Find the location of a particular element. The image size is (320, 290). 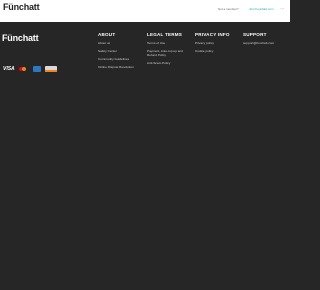

footer-column-support: SUPPORT support@funchatt.com is located at coordinates (258, 40).